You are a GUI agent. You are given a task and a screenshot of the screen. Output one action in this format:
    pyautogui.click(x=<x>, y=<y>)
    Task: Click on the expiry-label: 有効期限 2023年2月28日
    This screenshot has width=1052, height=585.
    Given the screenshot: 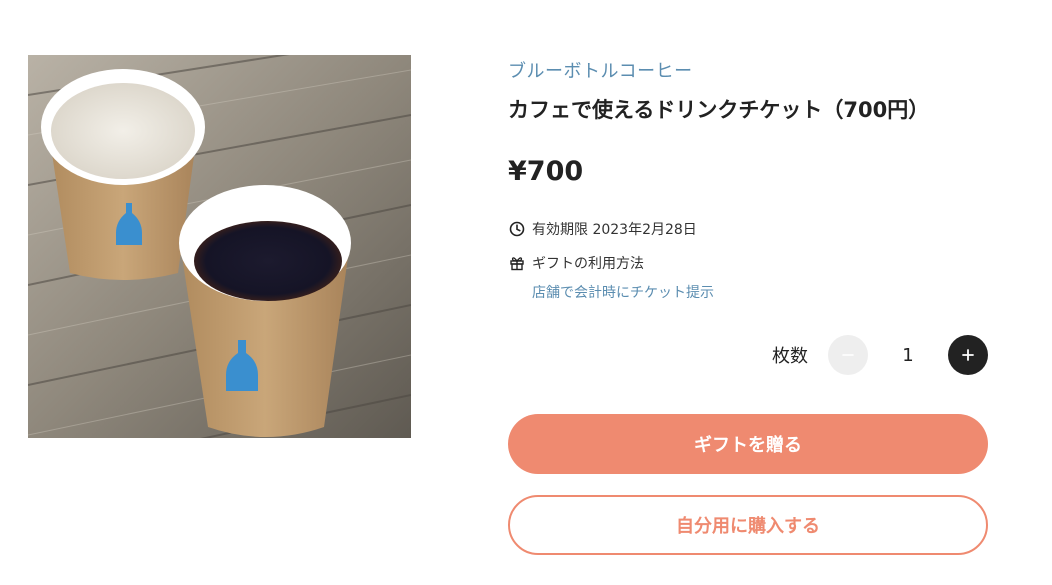 What is the action you would take?
    pyautogui.click(x=614, y=230)
    